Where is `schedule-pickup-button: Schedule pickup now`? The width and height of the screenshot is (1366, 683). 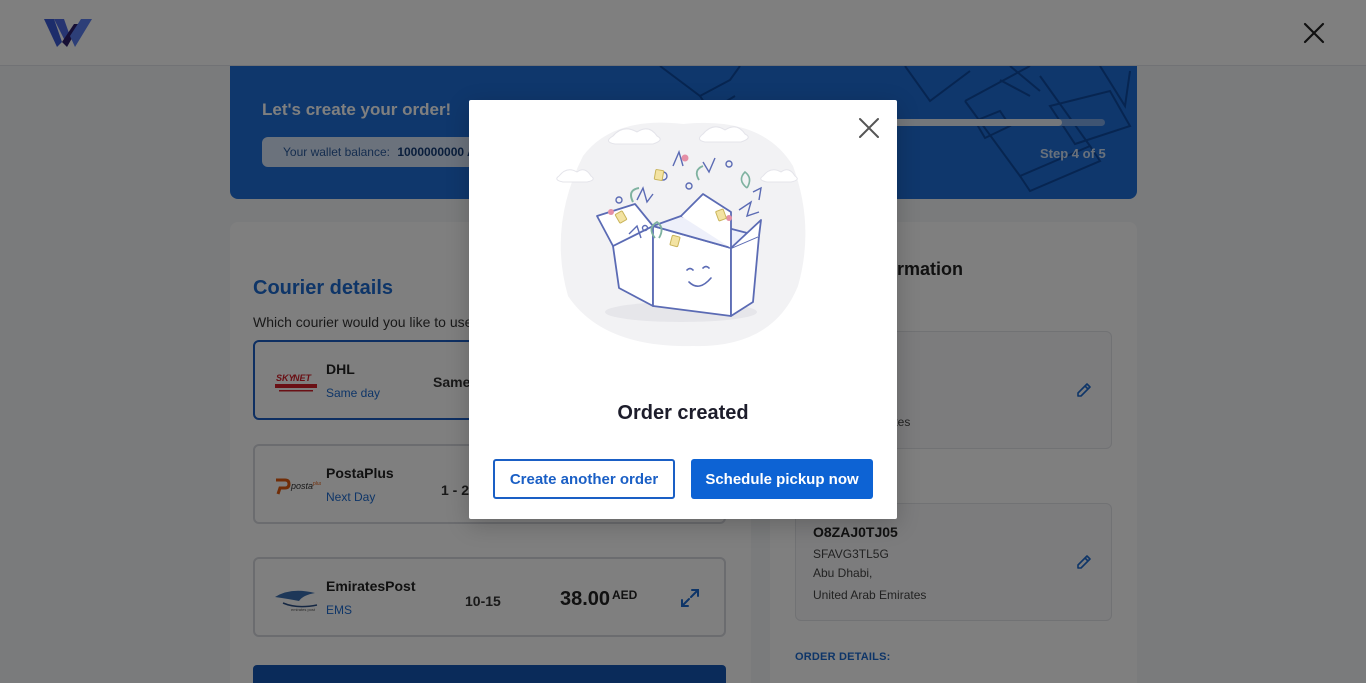
schedule-pickup-button: Schedule pickup now is located at coordinates (782, 479).